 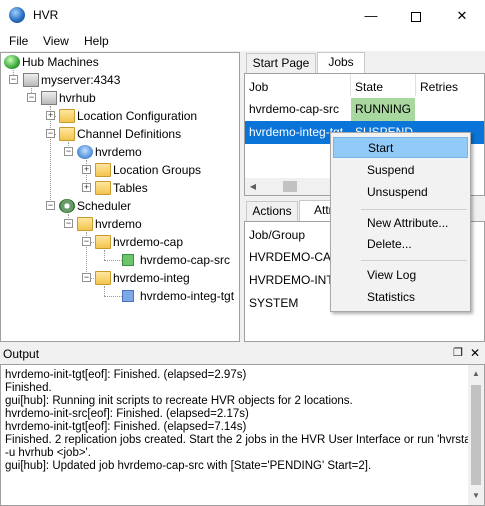 I want to click on tree-label: Location Groups, so click(x=157, y=170).